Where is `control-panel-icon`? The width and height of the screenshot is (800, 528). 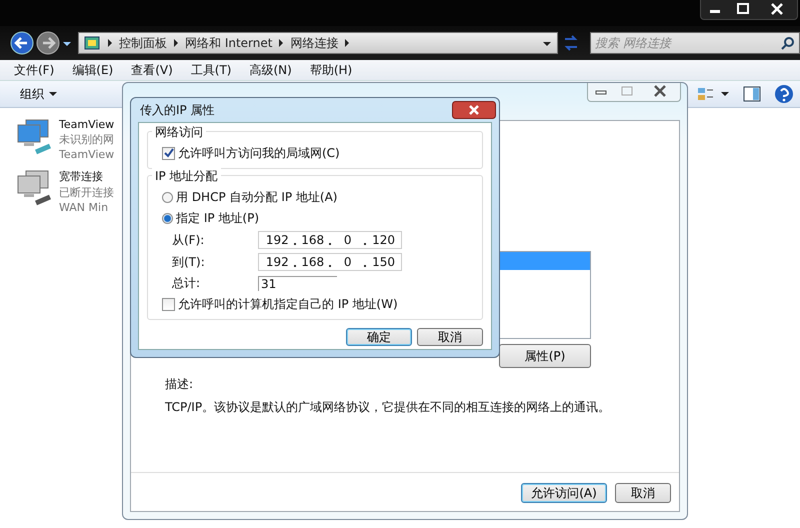 control-panel-icon is located at coordinates (92, 43).